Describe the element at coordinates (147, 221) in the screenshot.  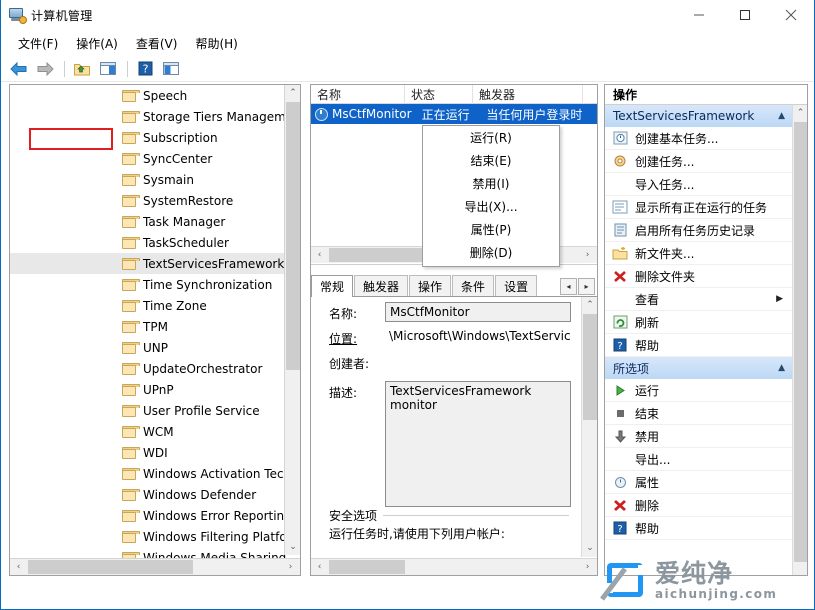
I see `tree-item-task-manager: Task Manager` at that location.